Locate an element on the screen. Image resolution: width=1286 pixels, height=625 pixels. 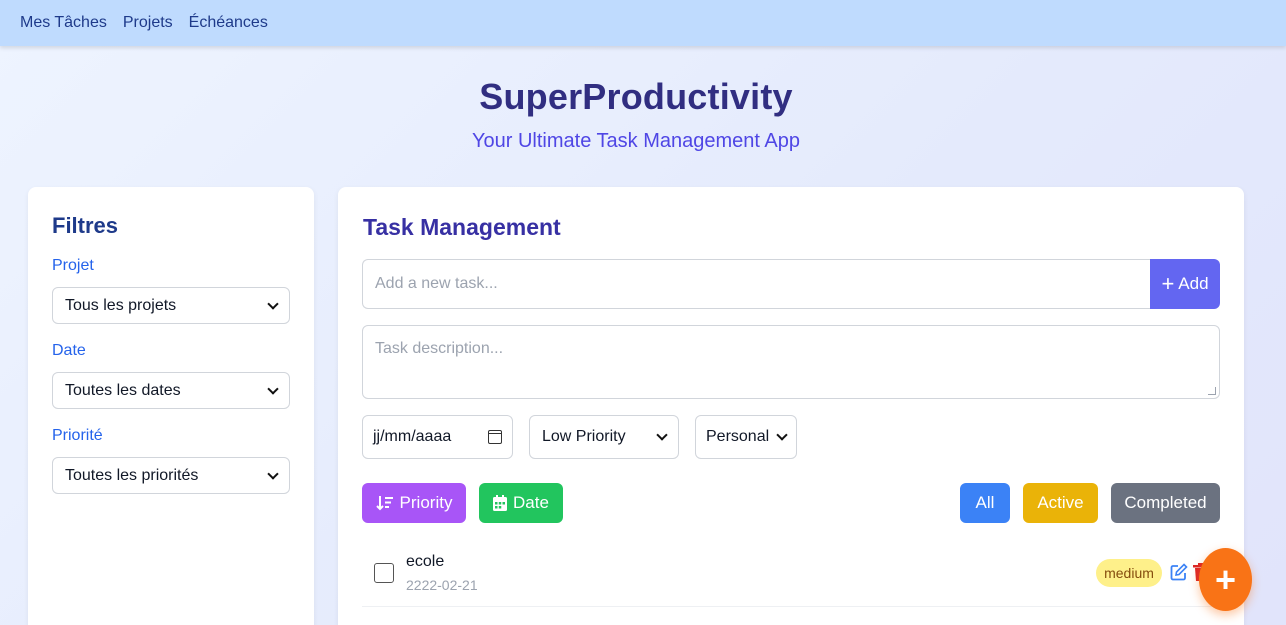
filter-all-label: All is located at coordinates (985, 502).